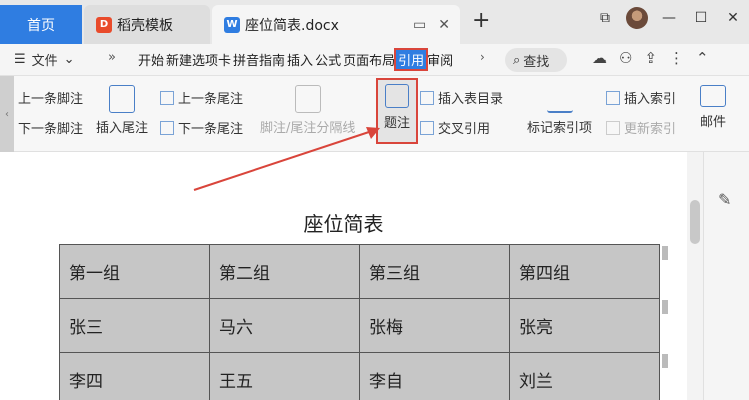 This screenshot has width=749, height=400. I want to click on tab-template: D 稻壳模板, so click(147, 24).